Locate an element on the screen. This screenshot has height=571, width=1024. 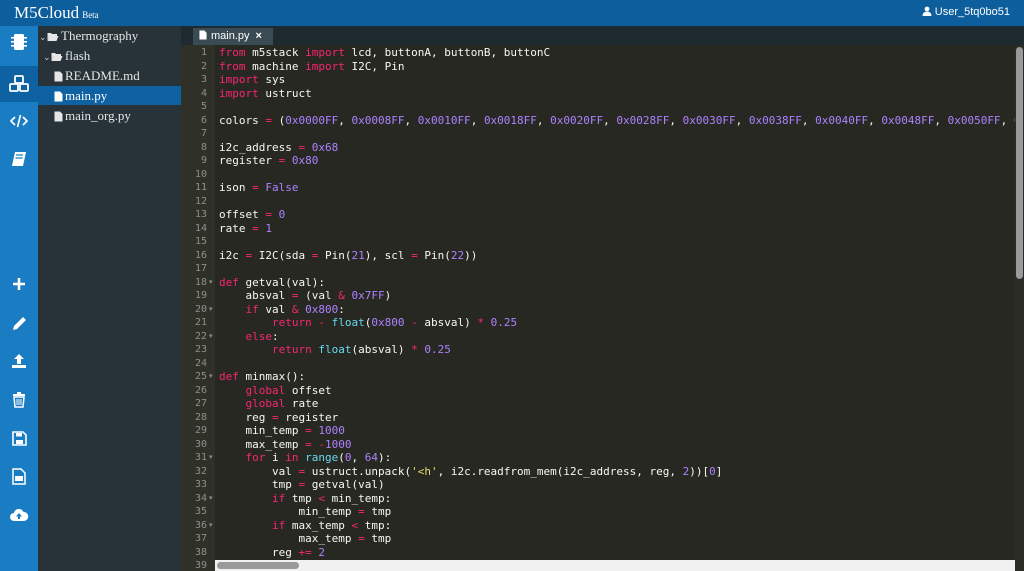
code-line: def minmax(): is located at coordinates (262, 376).